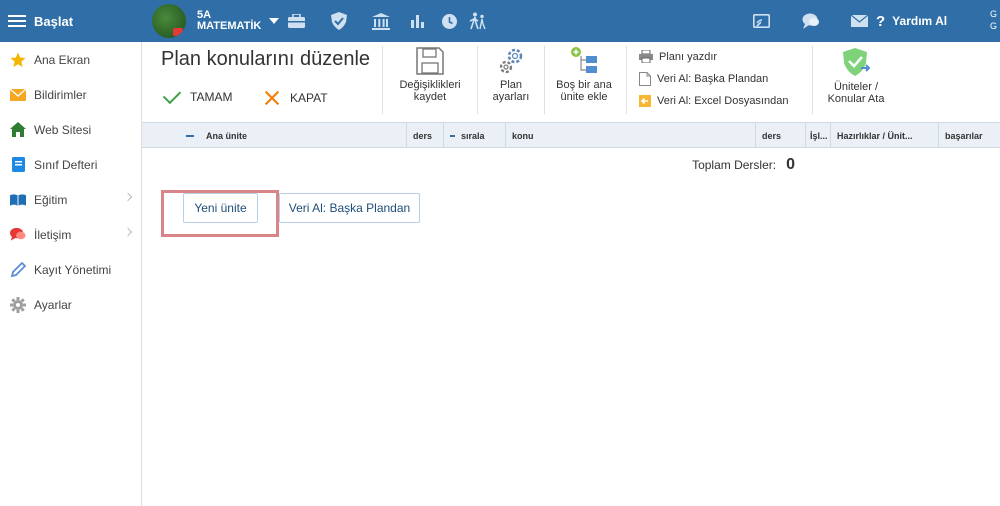 The width and height of the screenshot is (1000, 506). What do you see at coordinates (449, 21) in the screenshot?
I see `clock-icon` at bounding box center [449, 21].